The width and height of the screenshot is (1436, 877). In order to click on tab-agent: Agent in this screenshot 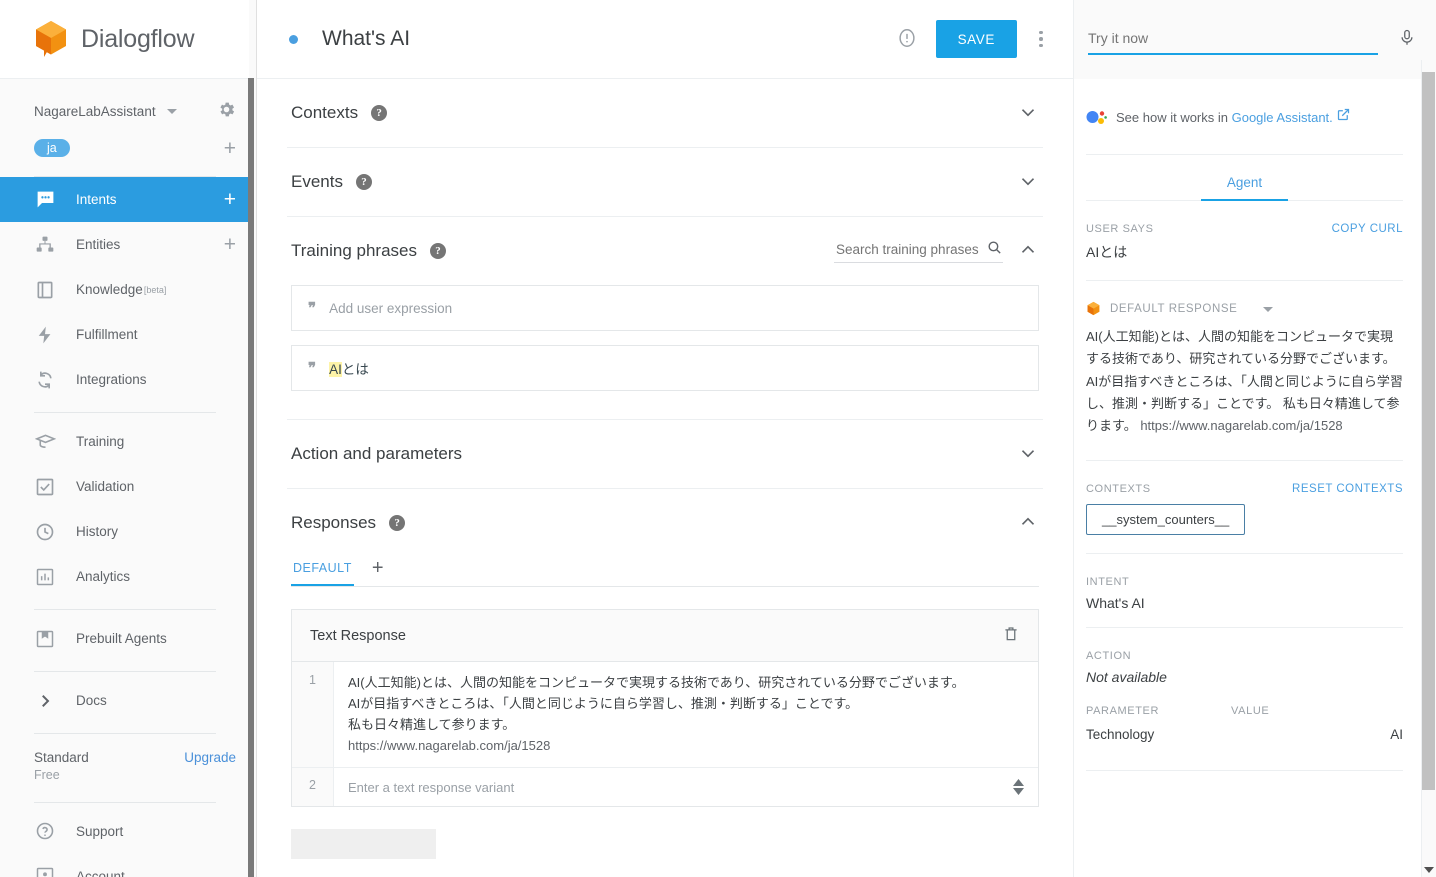, I will do `click(1244, 183)`.